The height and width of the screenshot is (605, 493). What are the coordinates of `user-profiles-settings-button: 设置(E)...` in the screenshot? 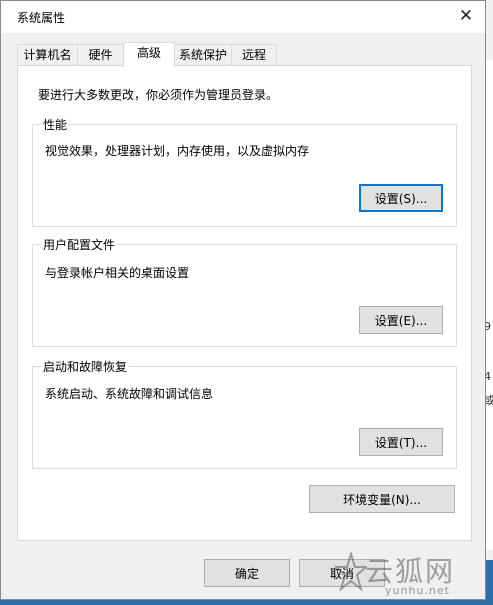 It's located at (401, 320).